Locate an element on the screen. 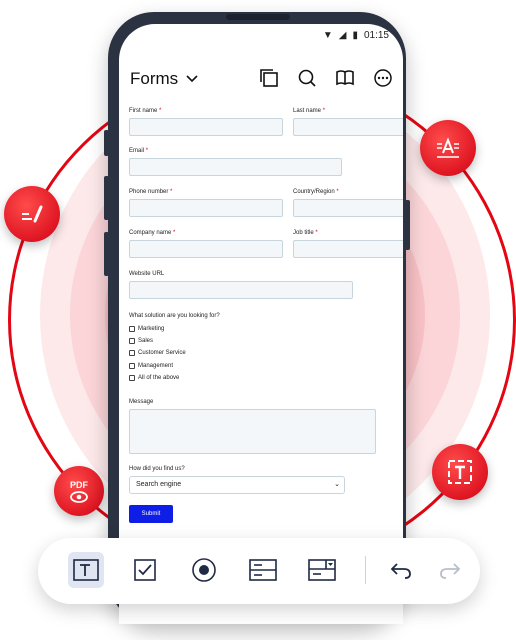 The image size is (516, 640). option-label: Management is located at coordinates (156, 366).